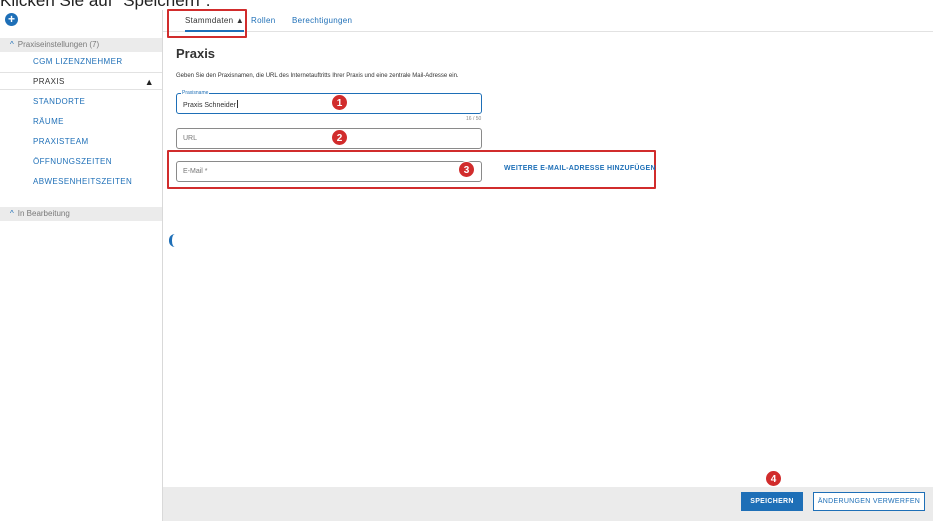 Image resolution: width=933 pixels, height=521 pixels. I want to click on save-button: SPEICHERN, so click(772, 501).